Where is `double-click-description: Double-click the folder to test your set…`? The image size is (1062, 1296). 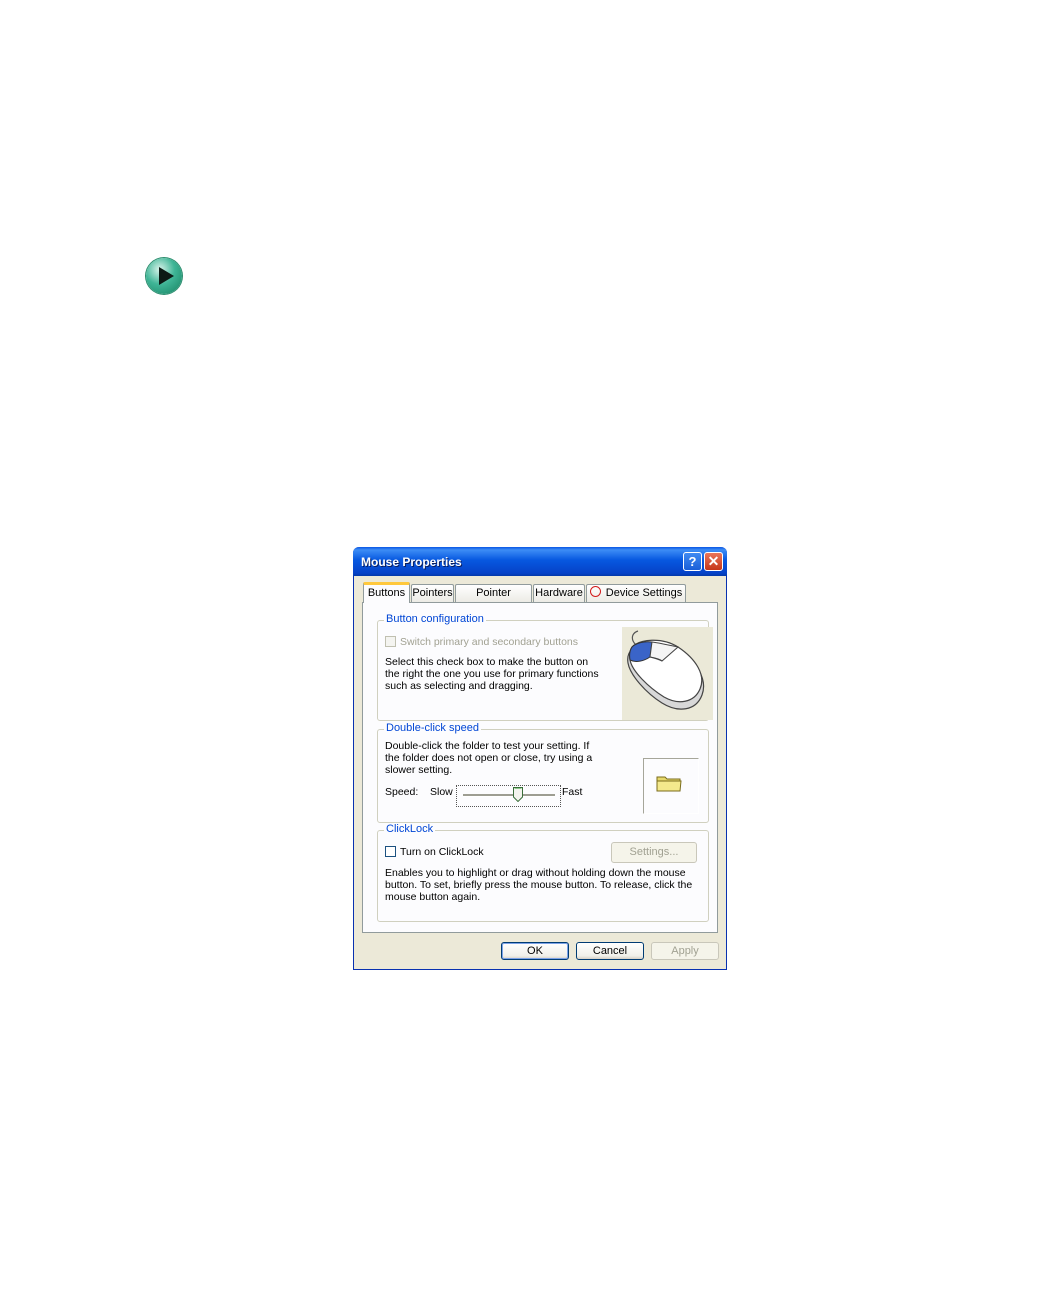 double-click-description: Double-click the folder to test your set… is located at coordinates (489, 758).